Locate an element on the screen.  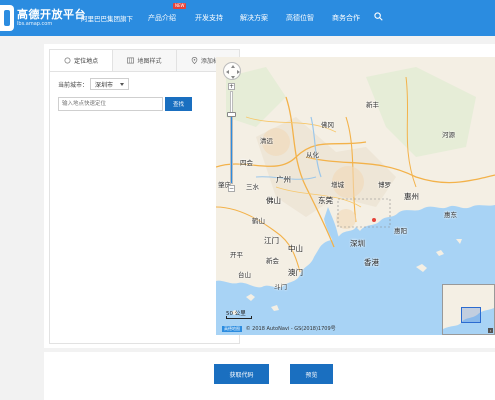
location-search-row: 查找 is located at coordinates (125, 104).